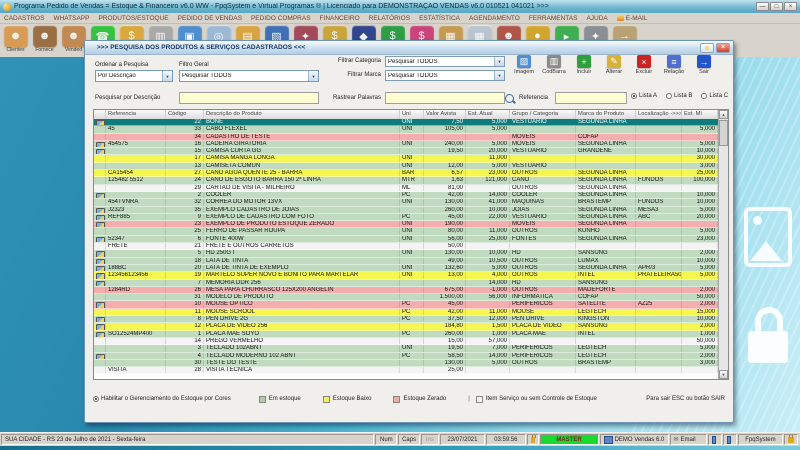 This screenshot has width=800, height=450. I want to click on header-referencia: Referencia, so click(136, 114).